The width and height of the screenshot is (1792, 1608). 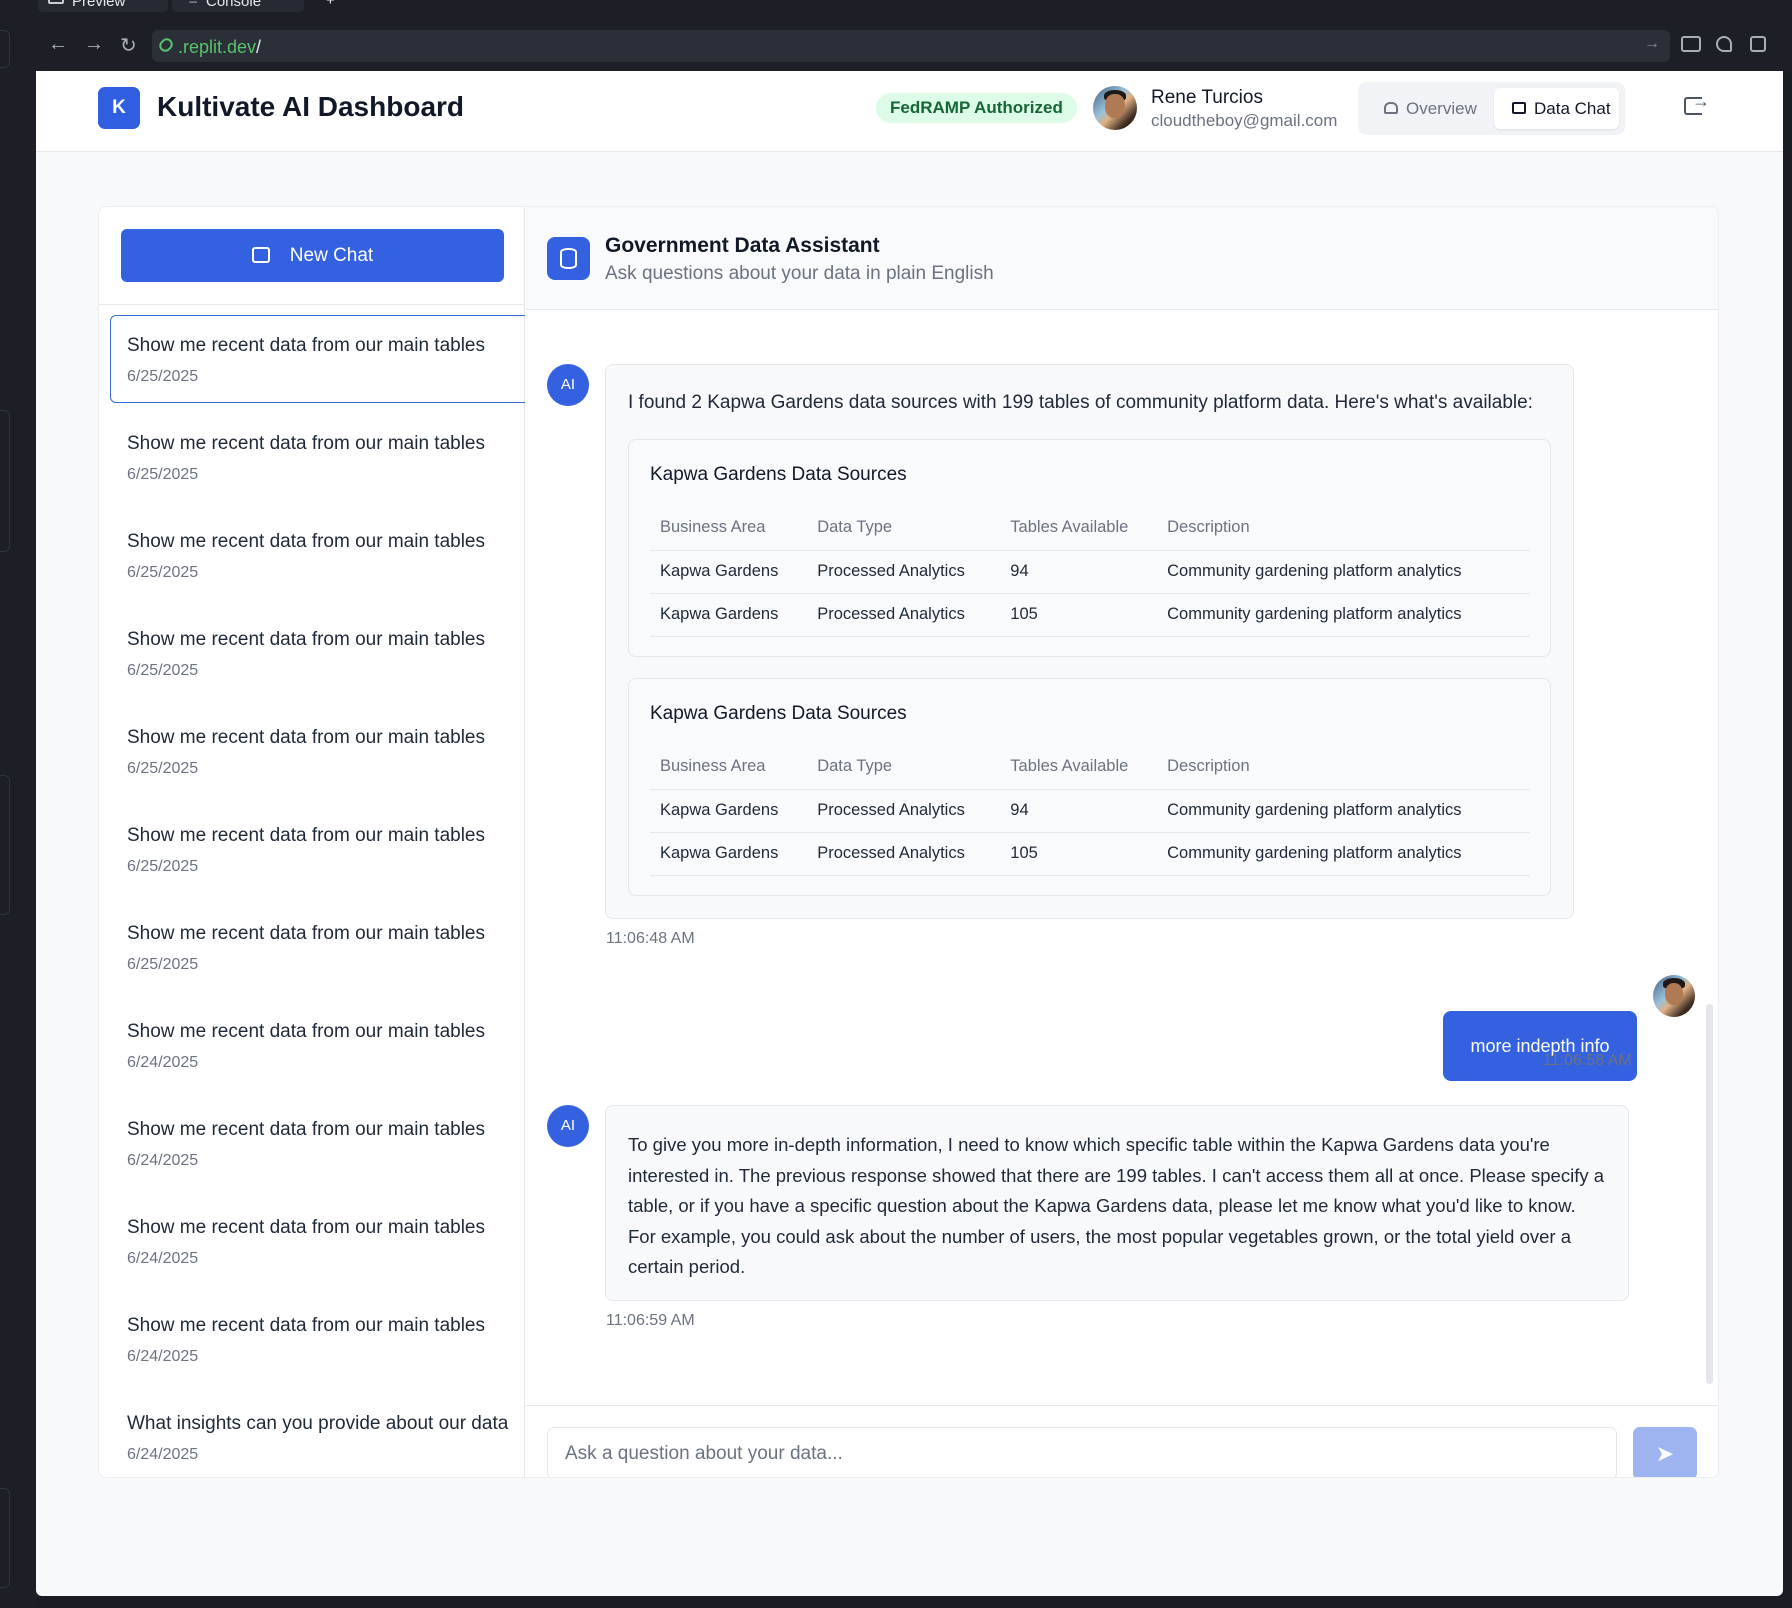 What do you see at coordinates (18, 804) in the screenshot?
I see `ide-side-panel` at bounding box center [18, 804].